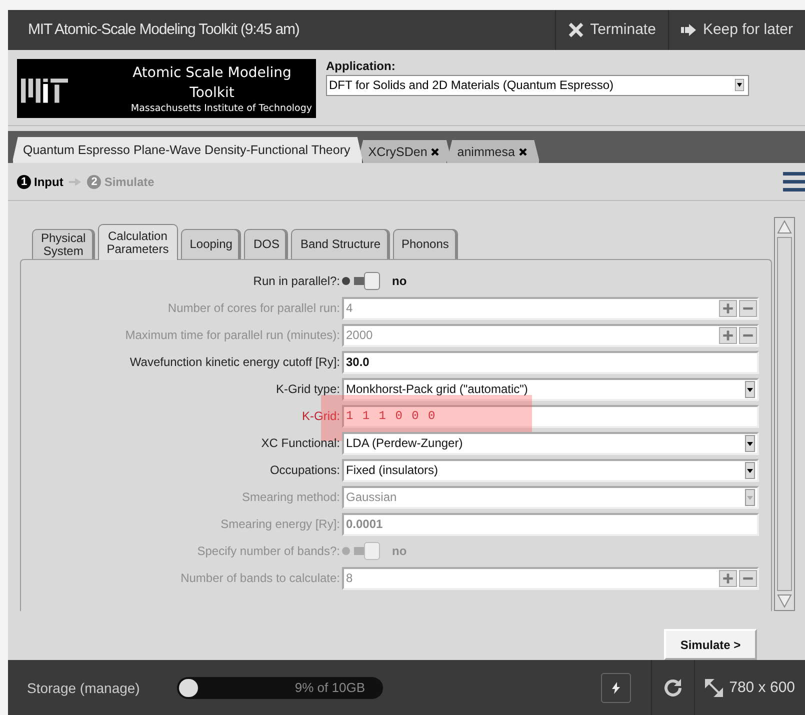 Image resolution: width=805 pixels, height=715 pixels. I want to click on logo-subtitle: Massachusetts Institute of Technology, so click(221, 108).